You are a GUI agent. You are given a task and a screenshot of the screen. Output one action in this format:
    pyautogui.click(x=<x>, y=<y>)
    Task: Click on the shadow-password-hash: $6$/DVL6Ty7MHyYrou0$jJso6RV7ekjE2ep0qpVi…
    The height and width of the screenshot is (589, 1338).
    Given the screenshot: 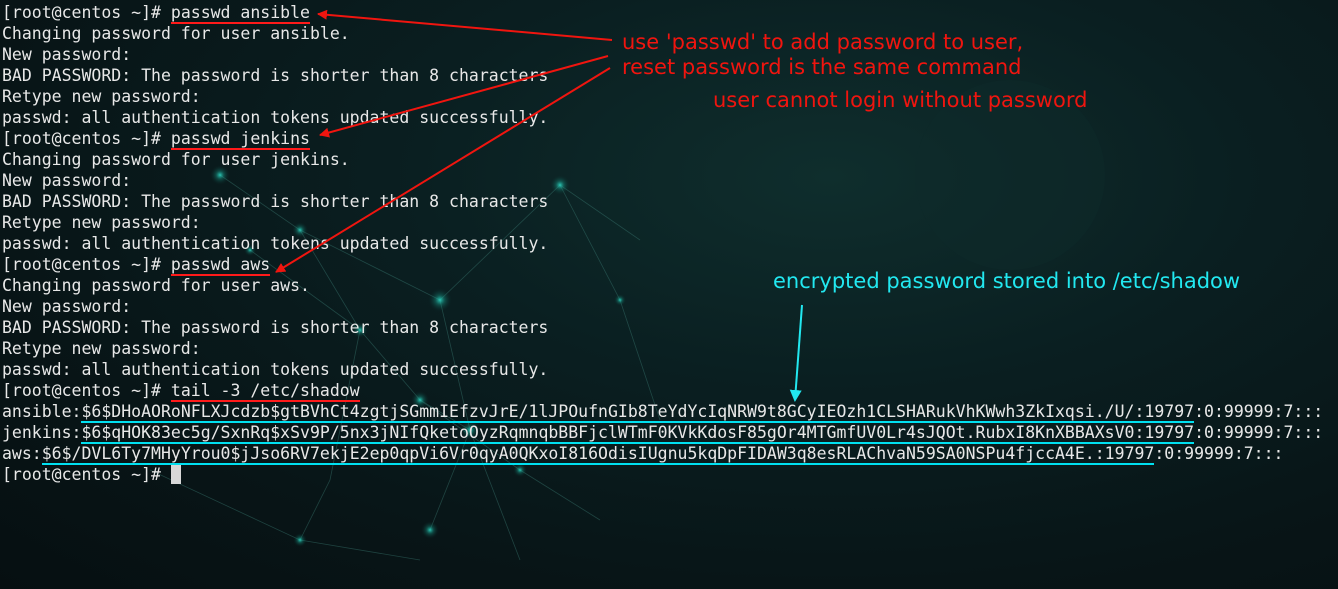 What is the action you would take?
    pyautogui.click(x=598, y=454)
    